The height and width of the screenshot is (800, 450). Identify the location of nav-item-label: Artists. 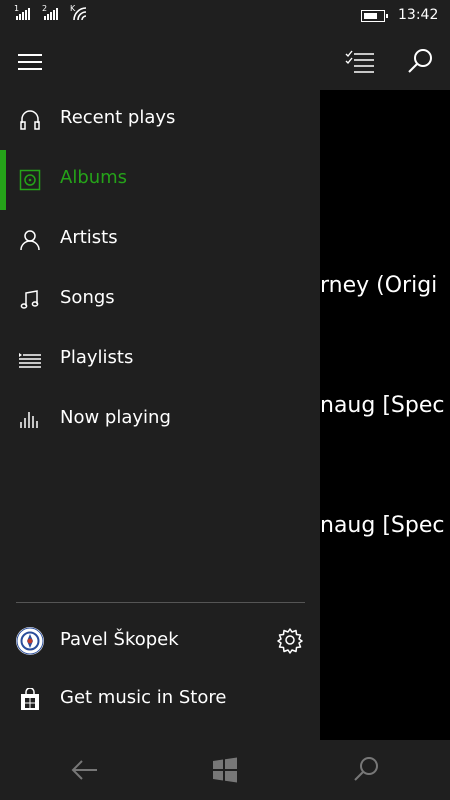
(89, 237).